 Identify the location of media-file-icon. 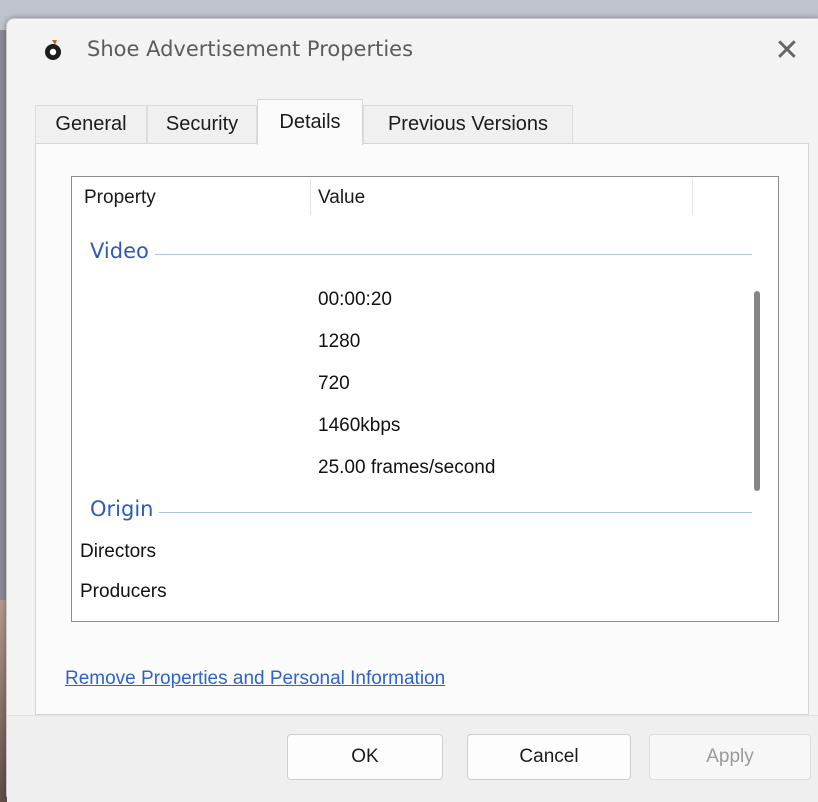
(53, 50).